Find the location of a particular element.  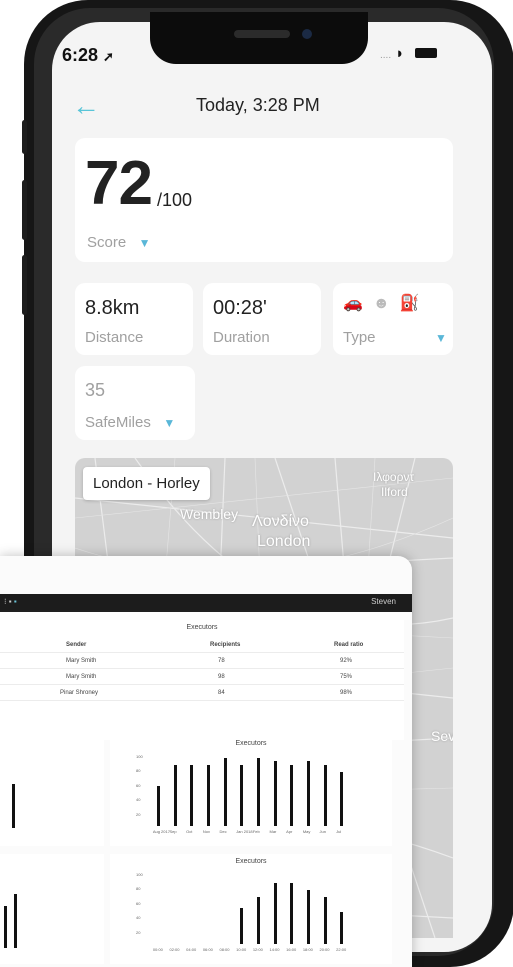

chart-xtick: 02:00 is located at coordinates (174, 949).